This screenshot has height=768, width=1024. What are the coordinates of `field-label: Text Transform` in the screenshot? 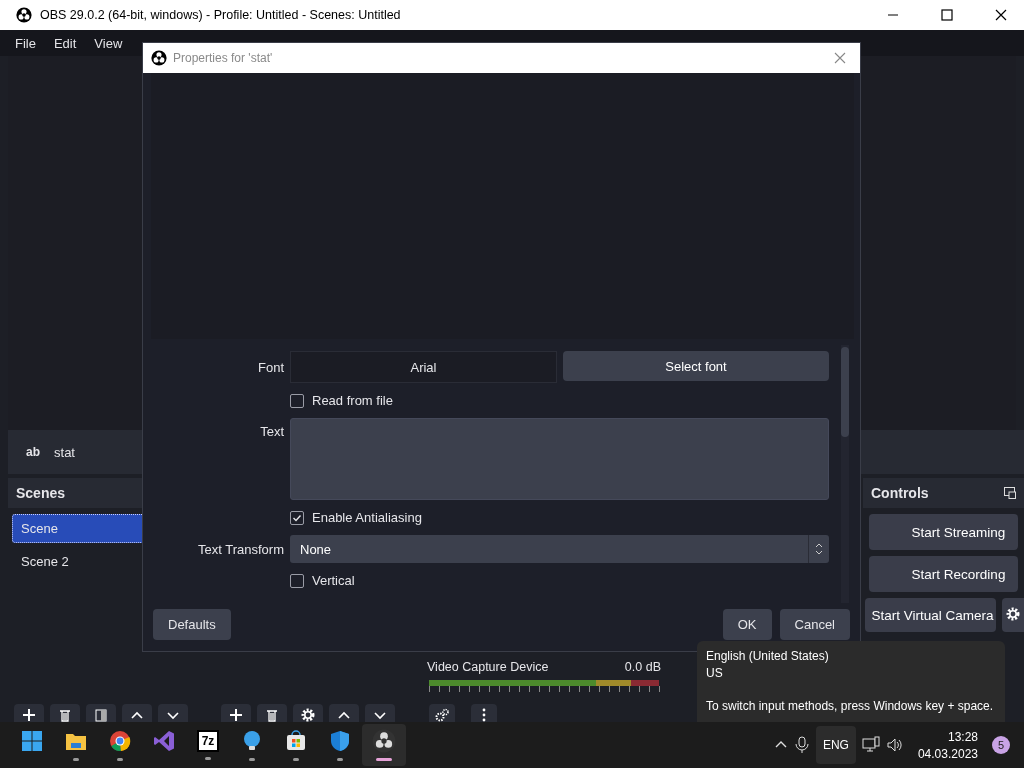 It's located at (241, 549).